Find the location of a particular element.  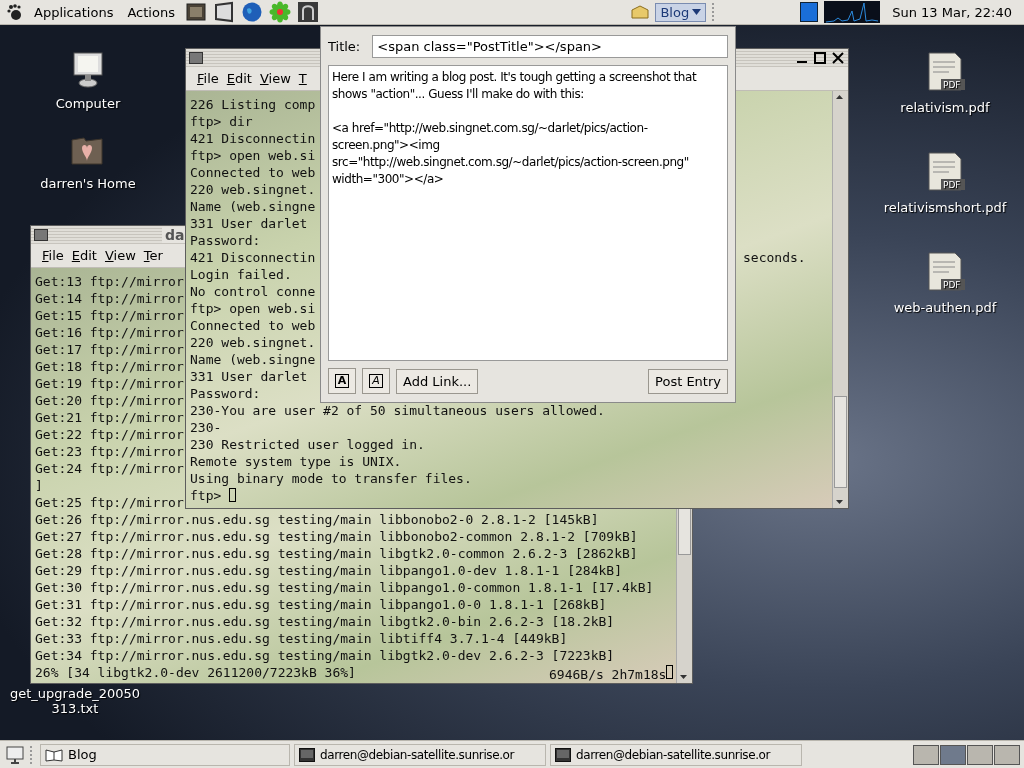

close-icon is located at coordinates (838, 58).